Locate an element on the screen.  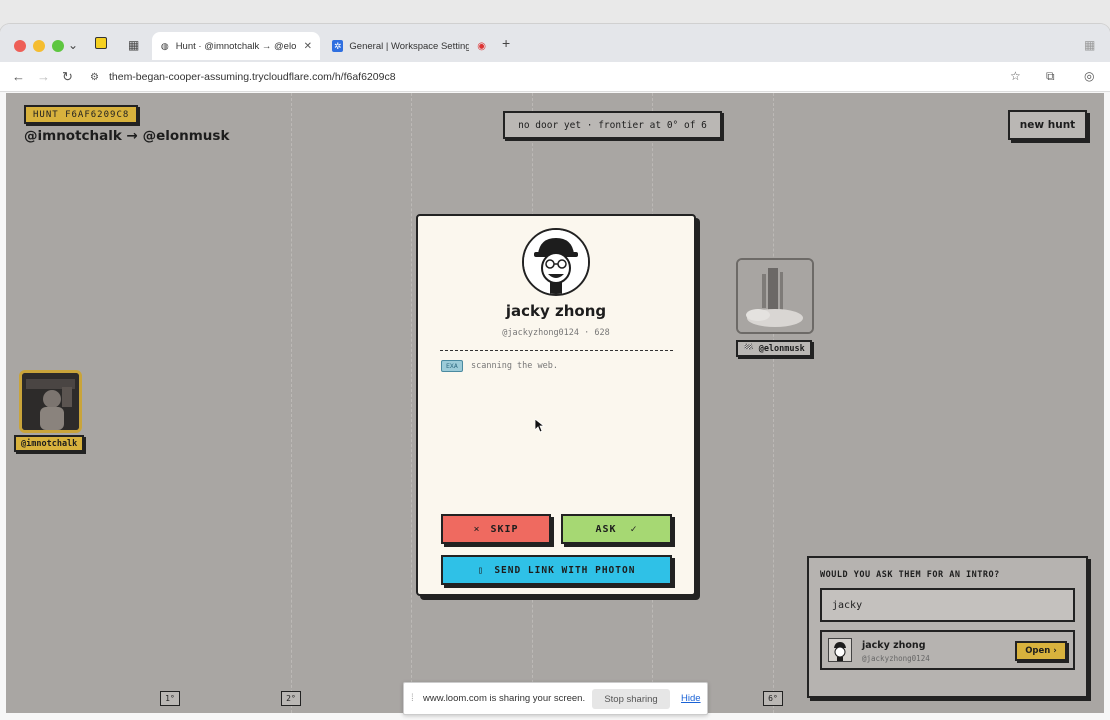
tab-title: General | Workspace Settings is located at coordinates (409, 46).